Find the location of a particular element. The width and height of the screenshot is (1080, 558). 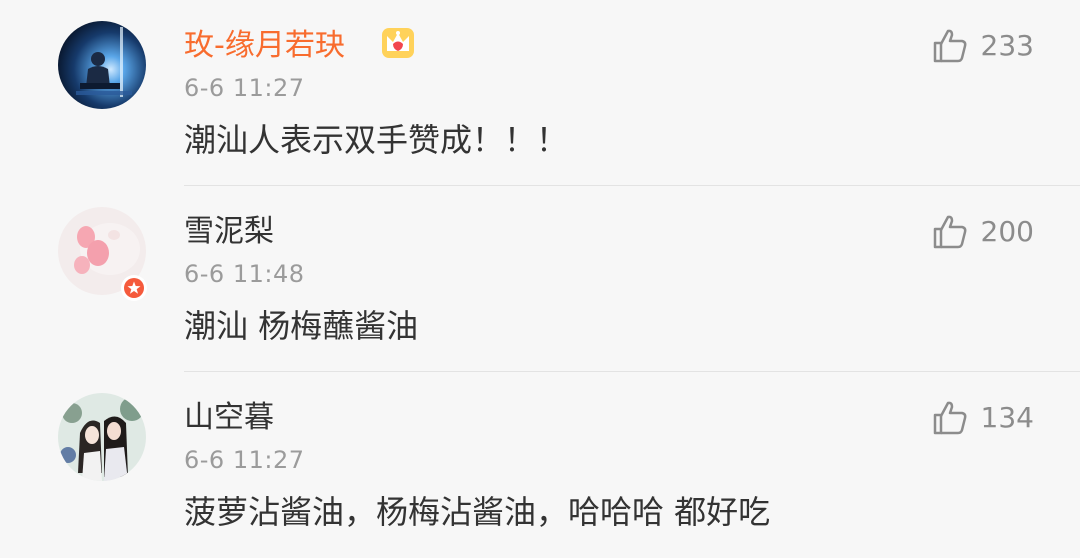

anime-couple-avatar-icon is located at coordinates (102, 437).